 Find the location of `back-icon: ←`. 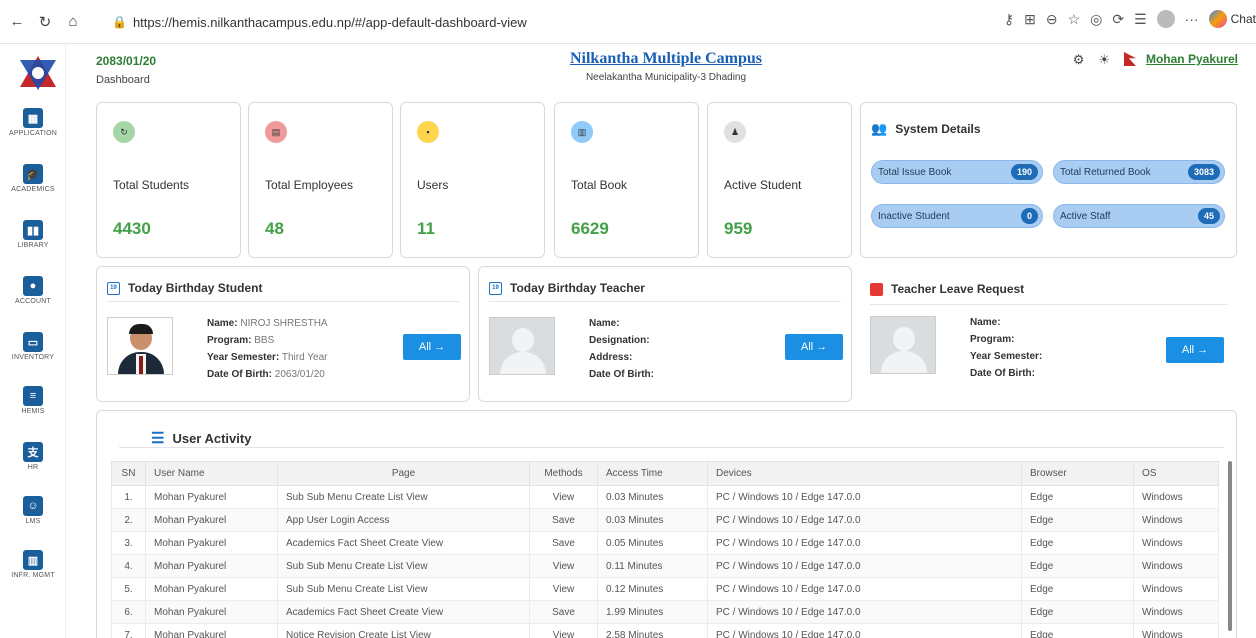

back-icon: ← is located at coordinates (17, 21).